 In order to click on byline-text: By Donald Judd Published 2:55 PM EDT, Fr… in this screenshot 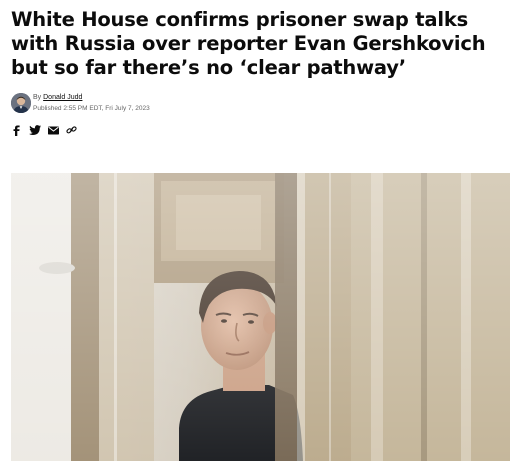, I will do `click(183, 103)`.